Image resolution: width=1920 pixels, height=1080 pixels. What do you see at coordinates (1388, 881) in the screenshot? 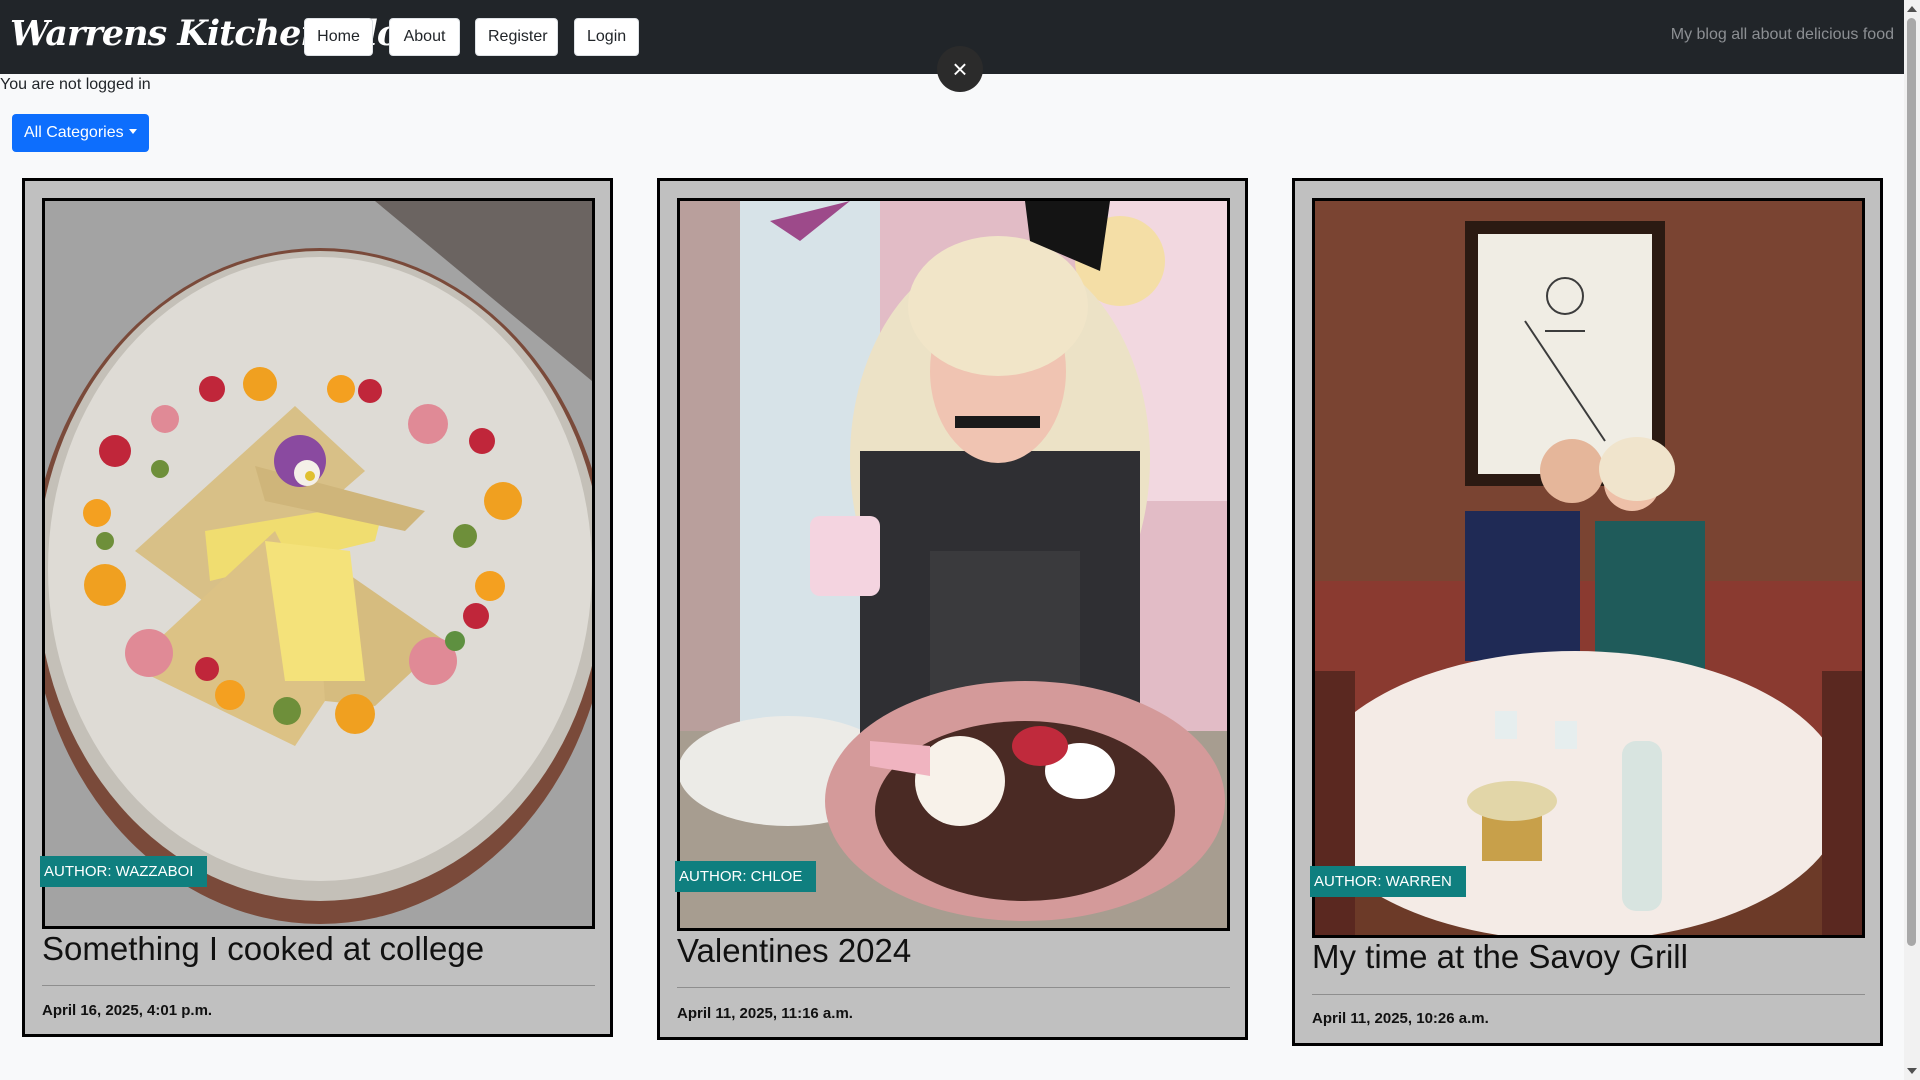
I see `post-author-badge: AUTHOR: WARREN` at bounding box center [1388, 881].